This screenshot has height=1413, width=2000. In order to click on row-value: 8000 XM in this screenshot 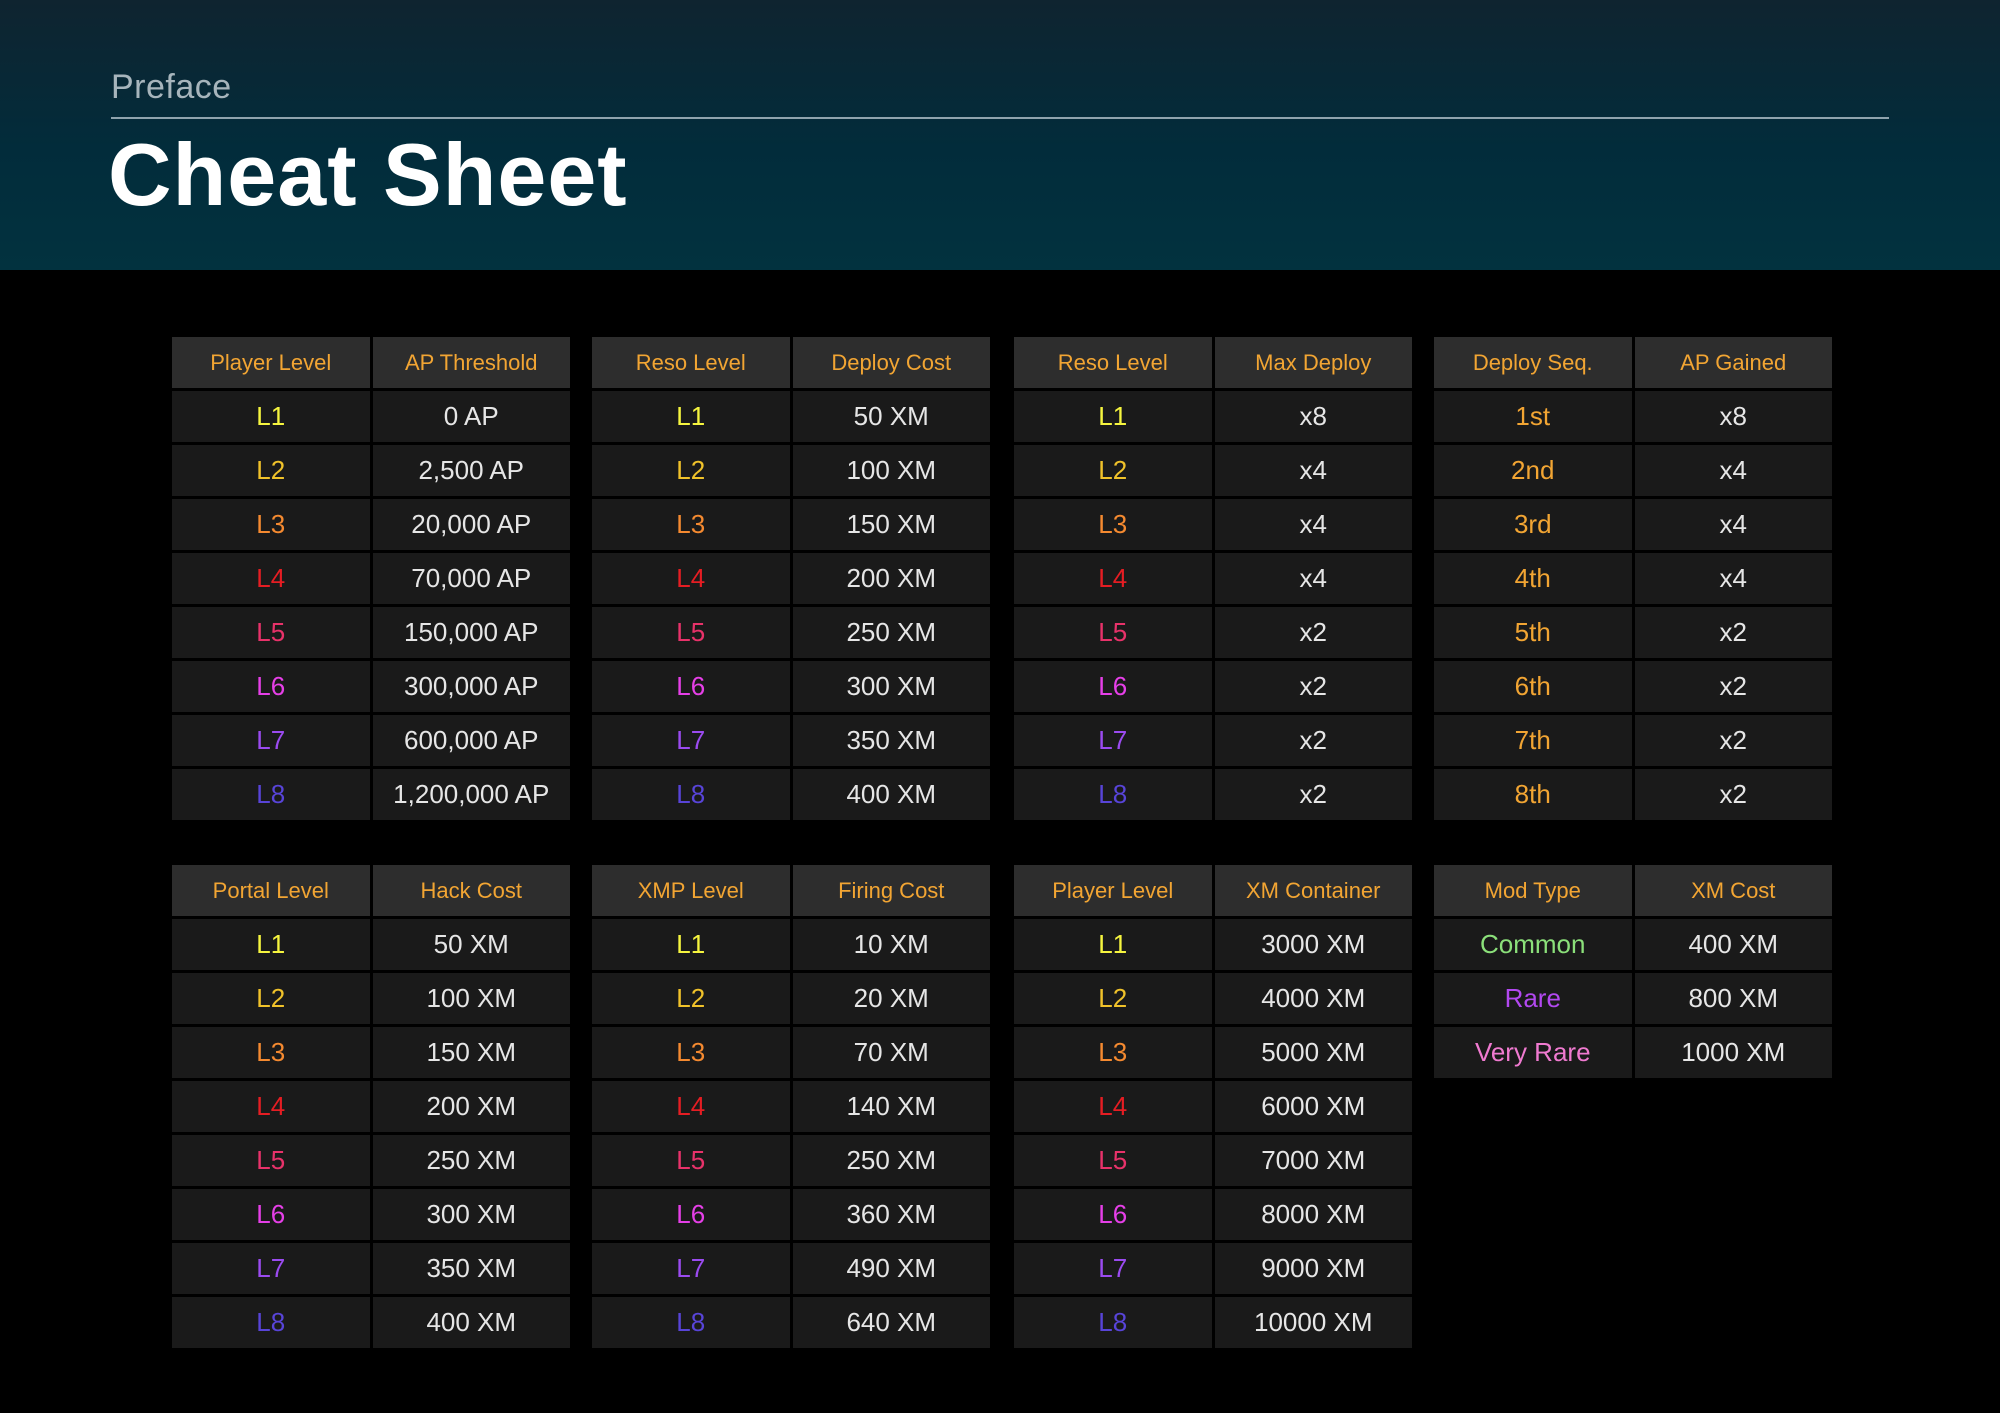, I will do `click(1313, 1216)`.